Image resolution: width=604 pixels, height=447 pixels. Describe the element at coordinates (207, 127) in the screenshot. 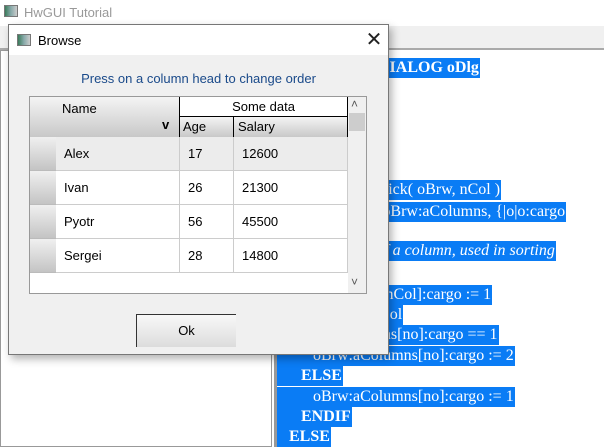

I see `column-header-age: Age` at that location.